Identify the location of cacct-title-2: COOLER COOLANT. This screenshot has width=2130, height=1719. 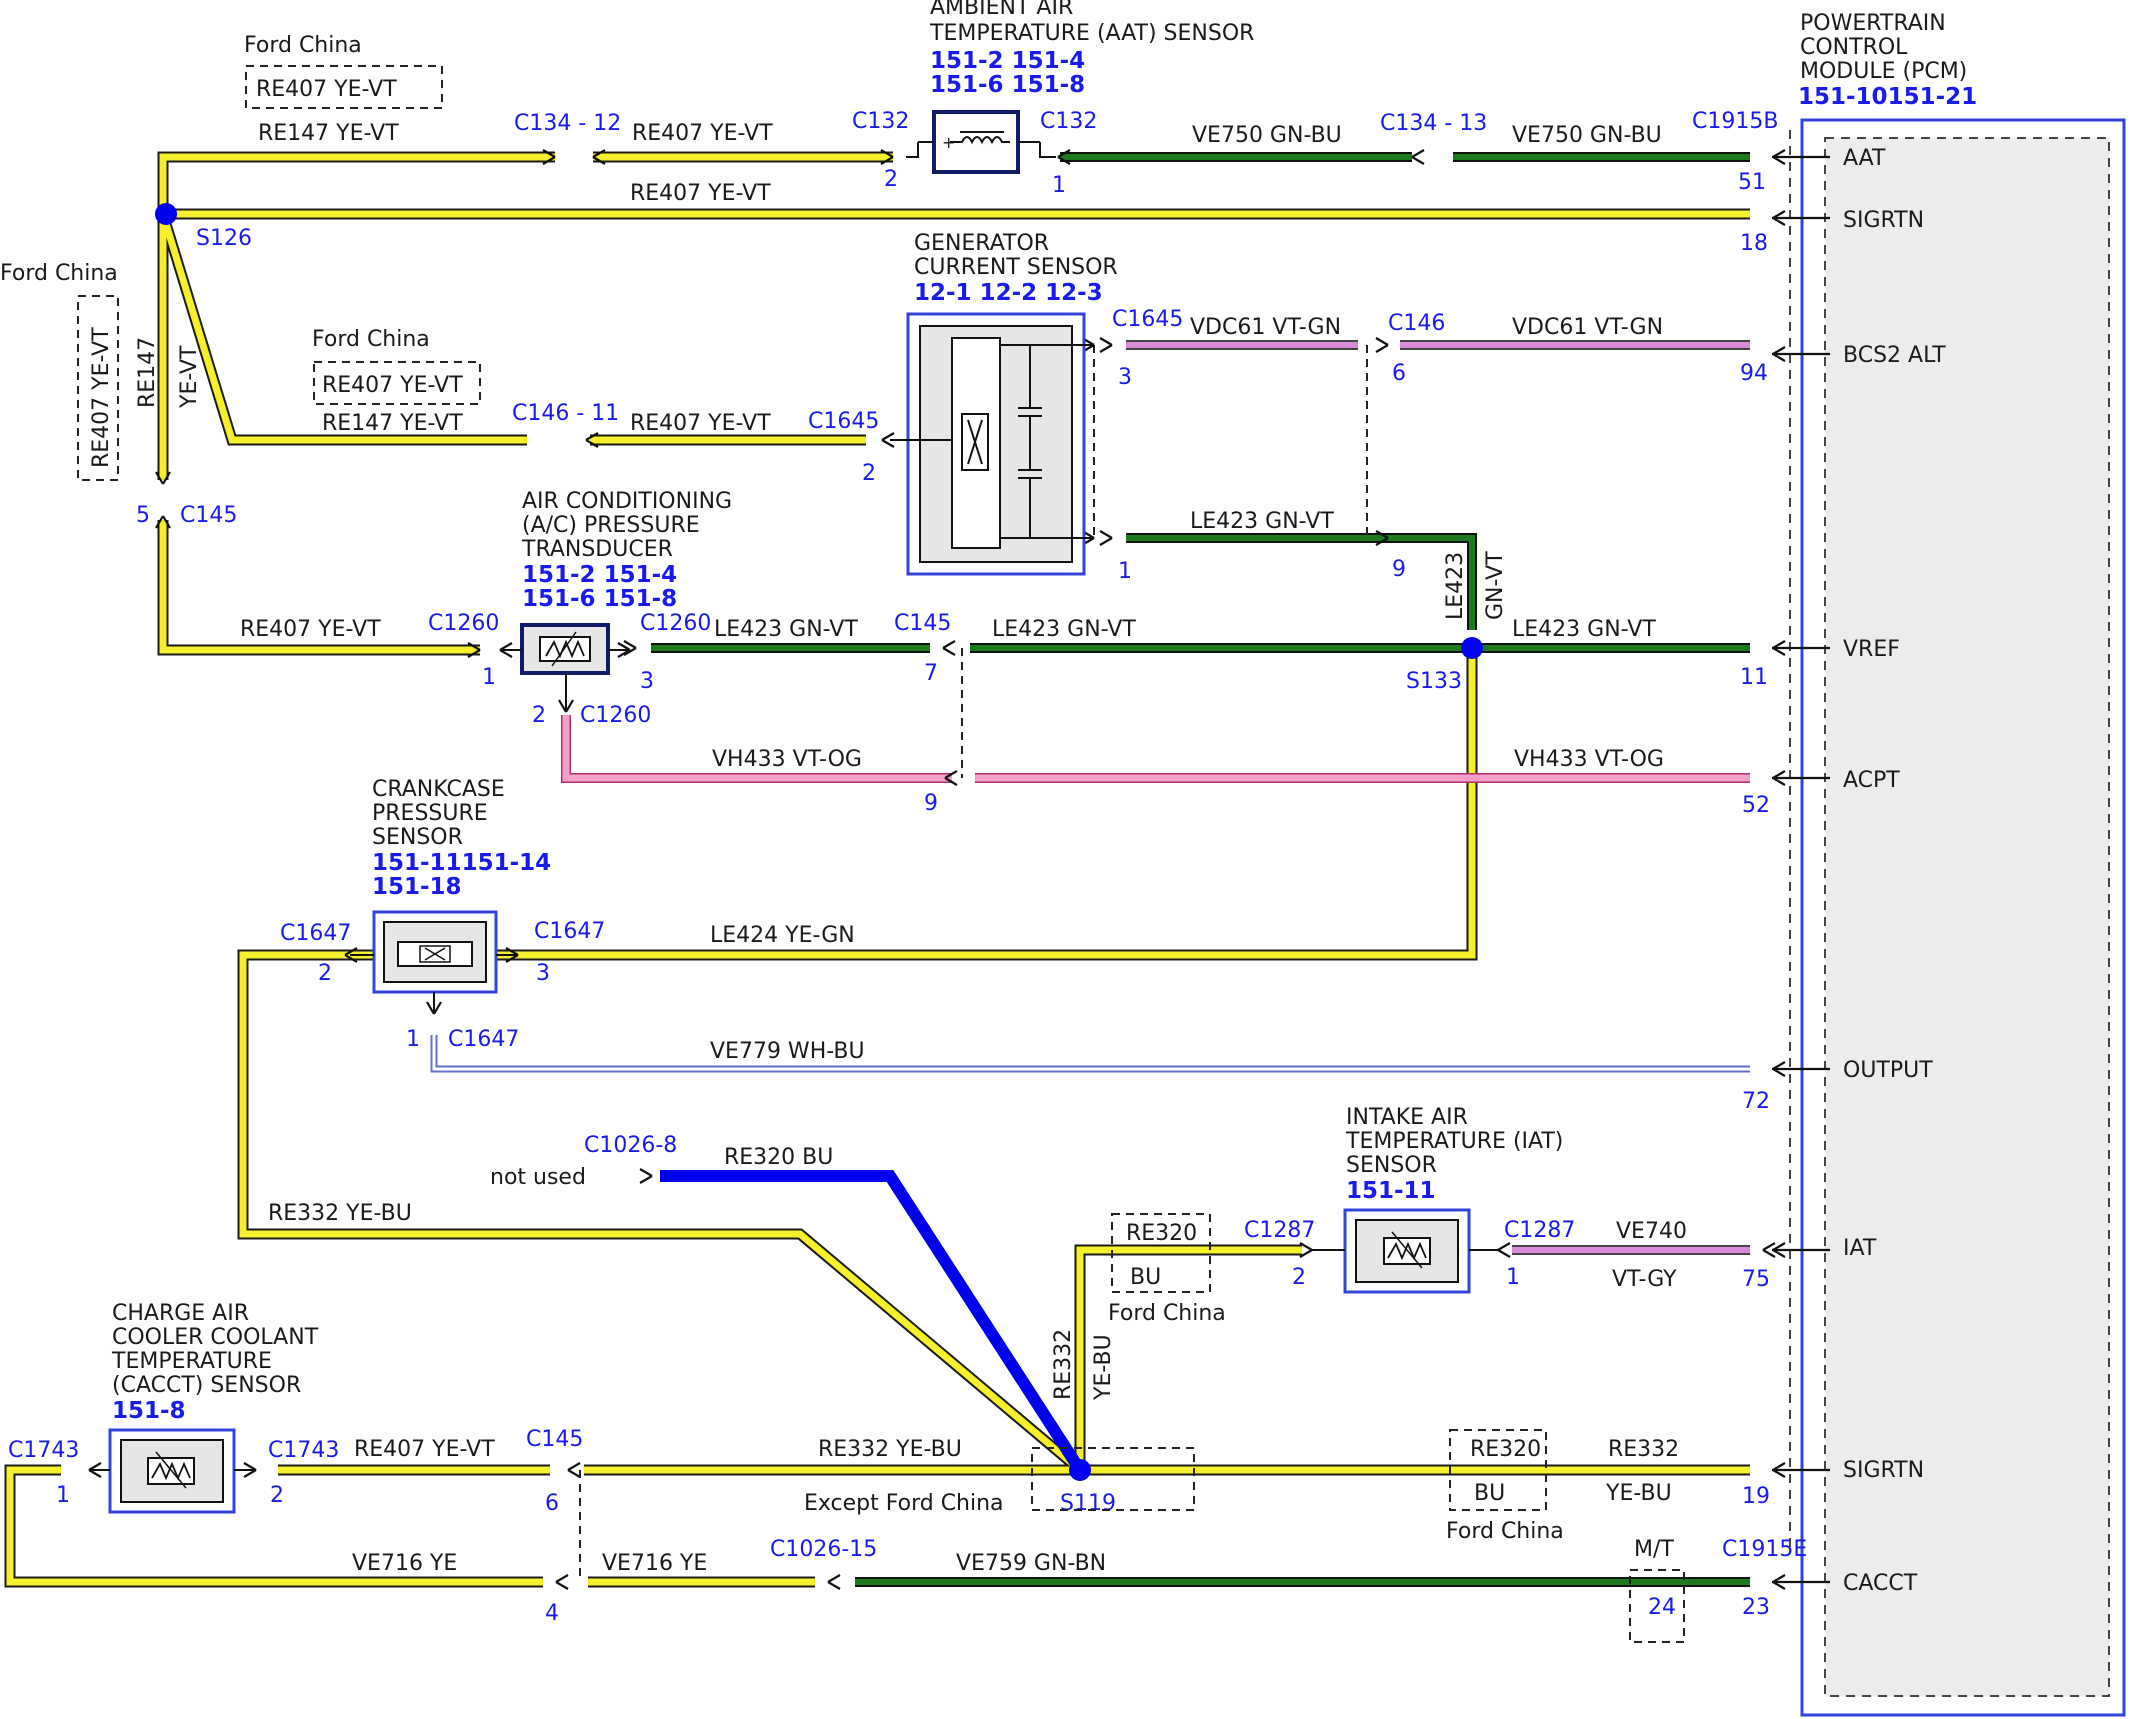
(215, 1337).